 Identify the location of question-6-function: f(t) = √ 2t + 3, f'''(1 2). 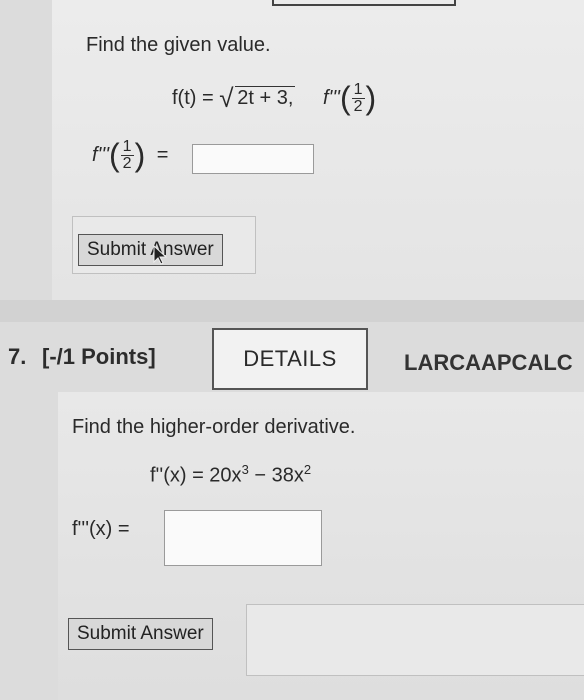
(274, 98).